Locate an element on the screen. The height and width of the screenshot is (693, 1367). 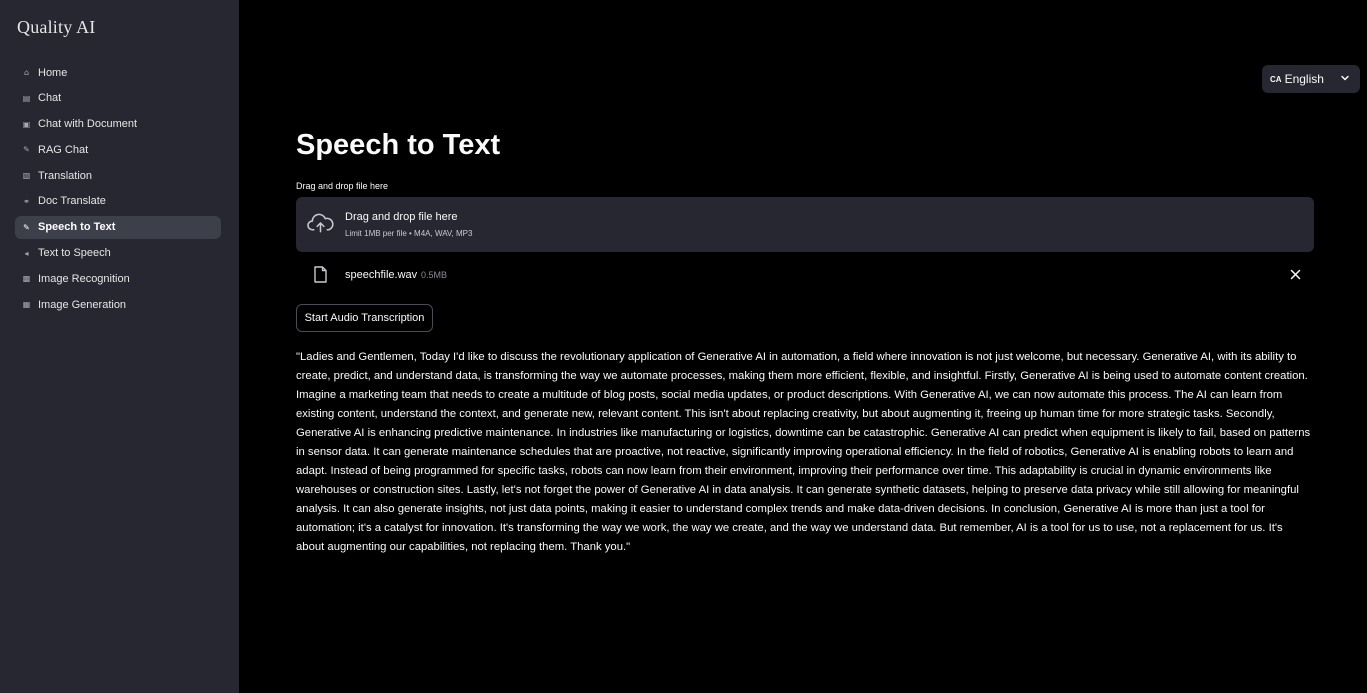
sidebar-item-label: Home is located at coordinates (53, 72).